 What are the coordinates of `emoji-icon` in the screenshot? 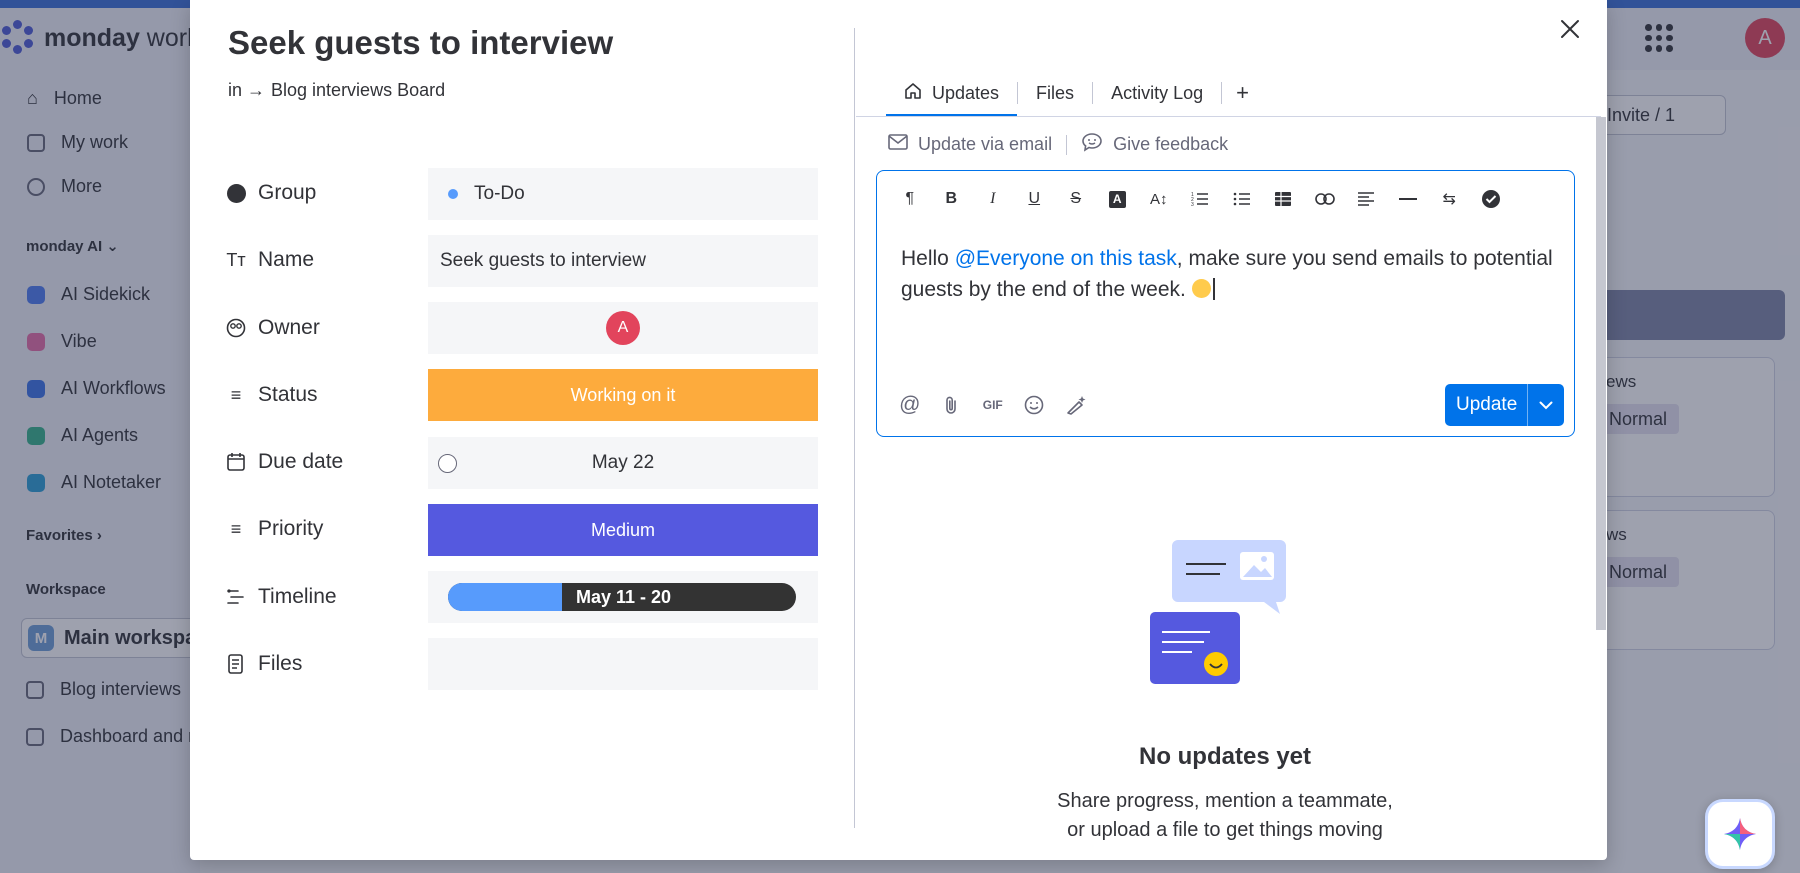 It's located at (1035, 405).